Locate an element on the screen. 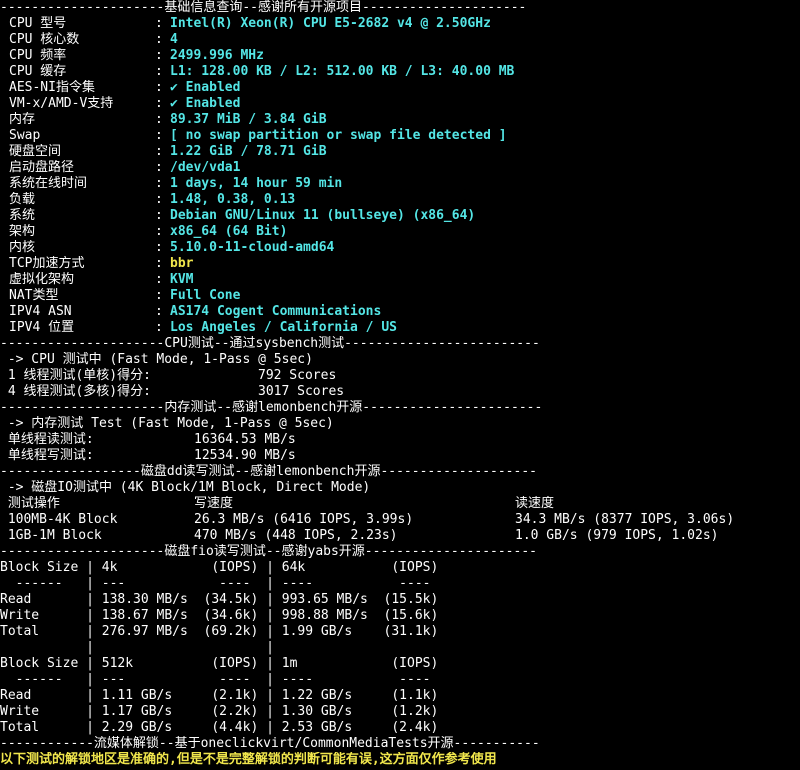  sysinfo-row: 负载:1.48, 0.38, 0.13 is located at coordinates (400, 200).